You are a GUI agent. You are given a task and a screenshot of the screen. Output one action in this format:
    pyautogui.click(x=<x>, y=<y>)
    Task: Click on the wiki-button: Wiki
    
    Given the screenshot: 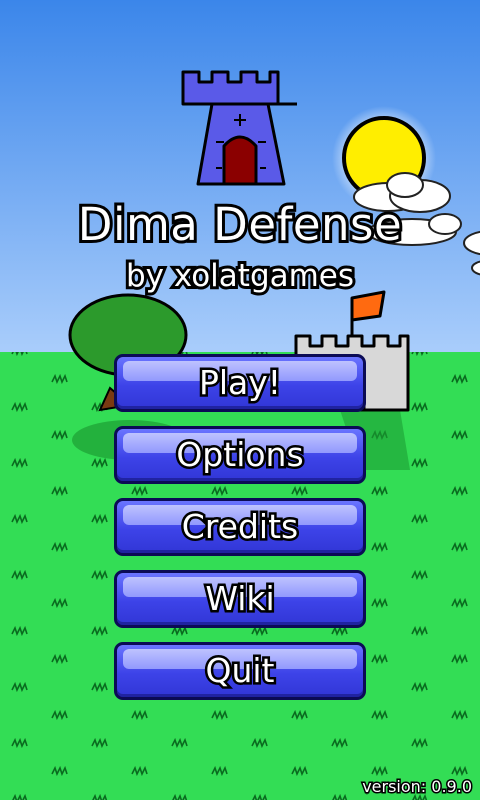 What is the action you would take?
    pyautogui.click(x=240, y=599)
    